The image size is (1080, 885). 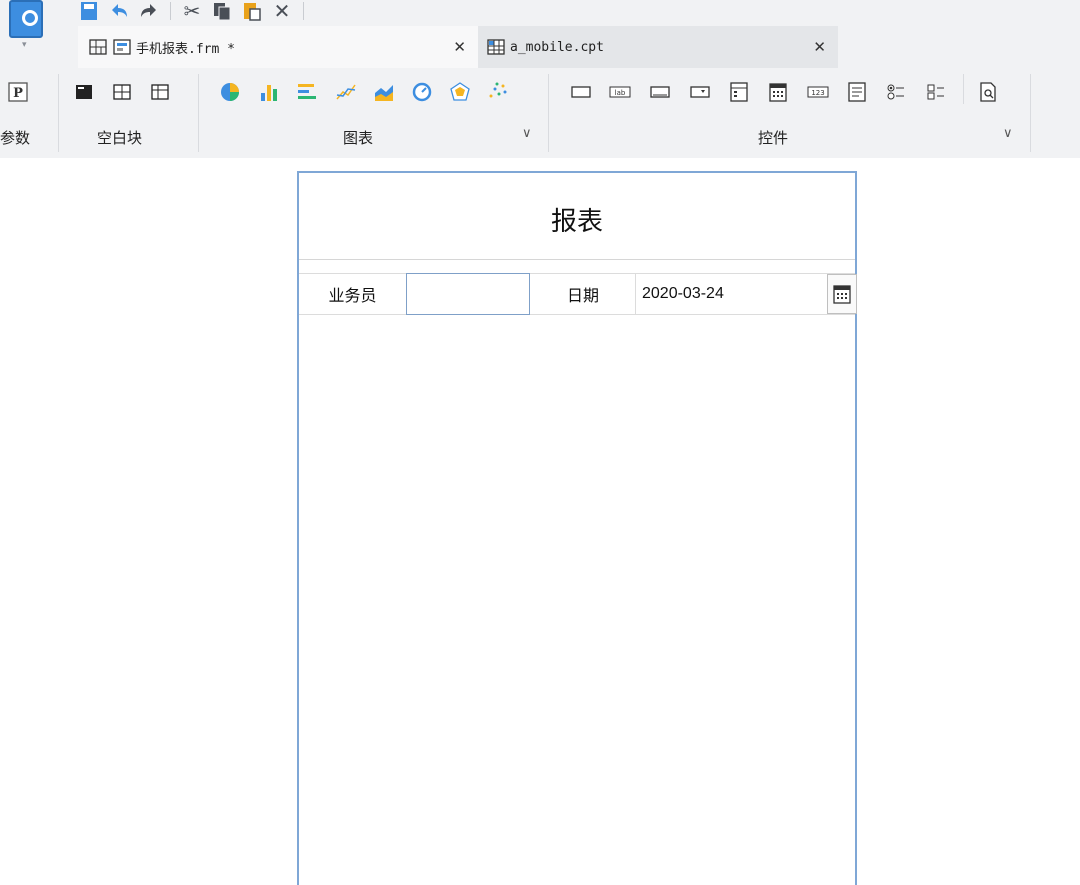 What do you see at coordinates (307, 92) in the screenshot?
I see `horizontal-bar-icon` at bounding box center [307, 92].